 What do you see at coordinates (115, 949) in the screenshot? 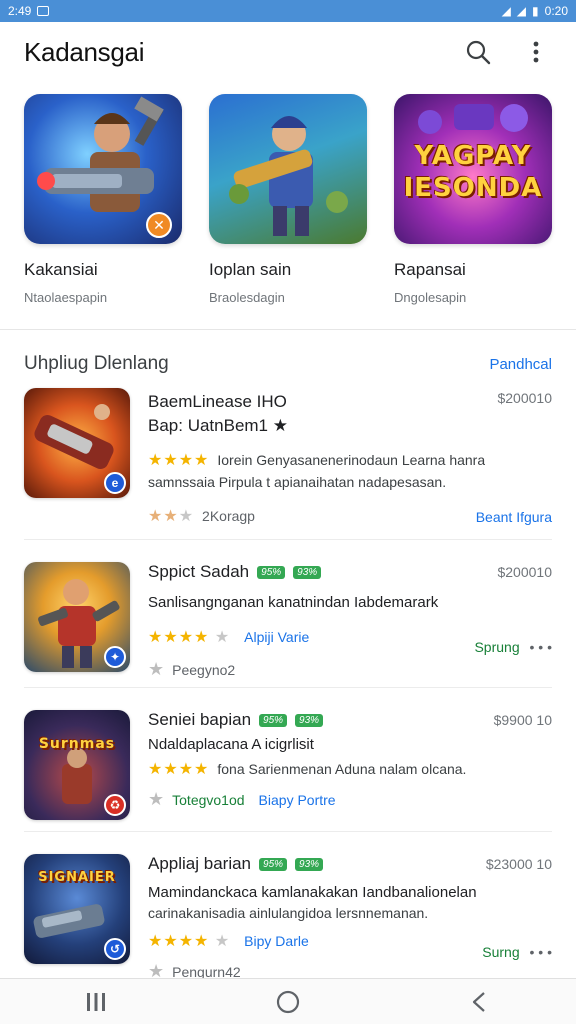
I see `app-corner-badge-icon: ↺` at bounding box center [115, 949].